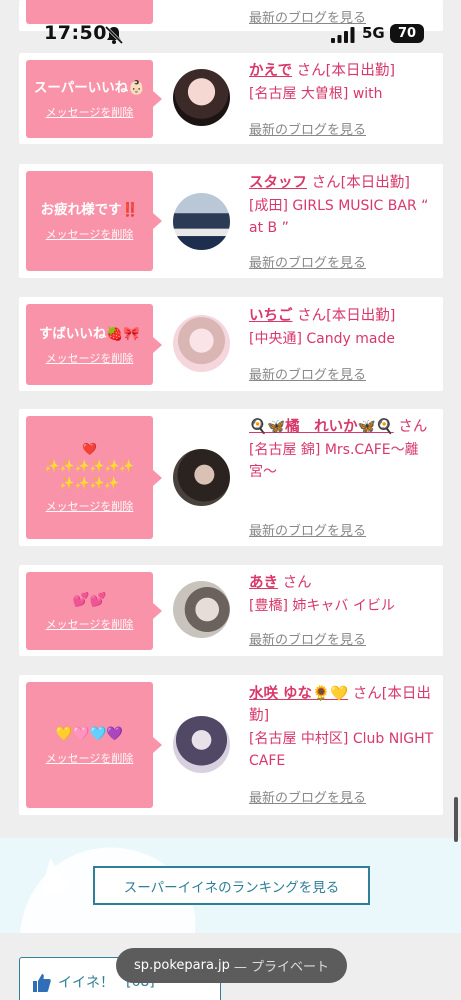  I want to click on cast-name-link: いちご, so click(271, 316).